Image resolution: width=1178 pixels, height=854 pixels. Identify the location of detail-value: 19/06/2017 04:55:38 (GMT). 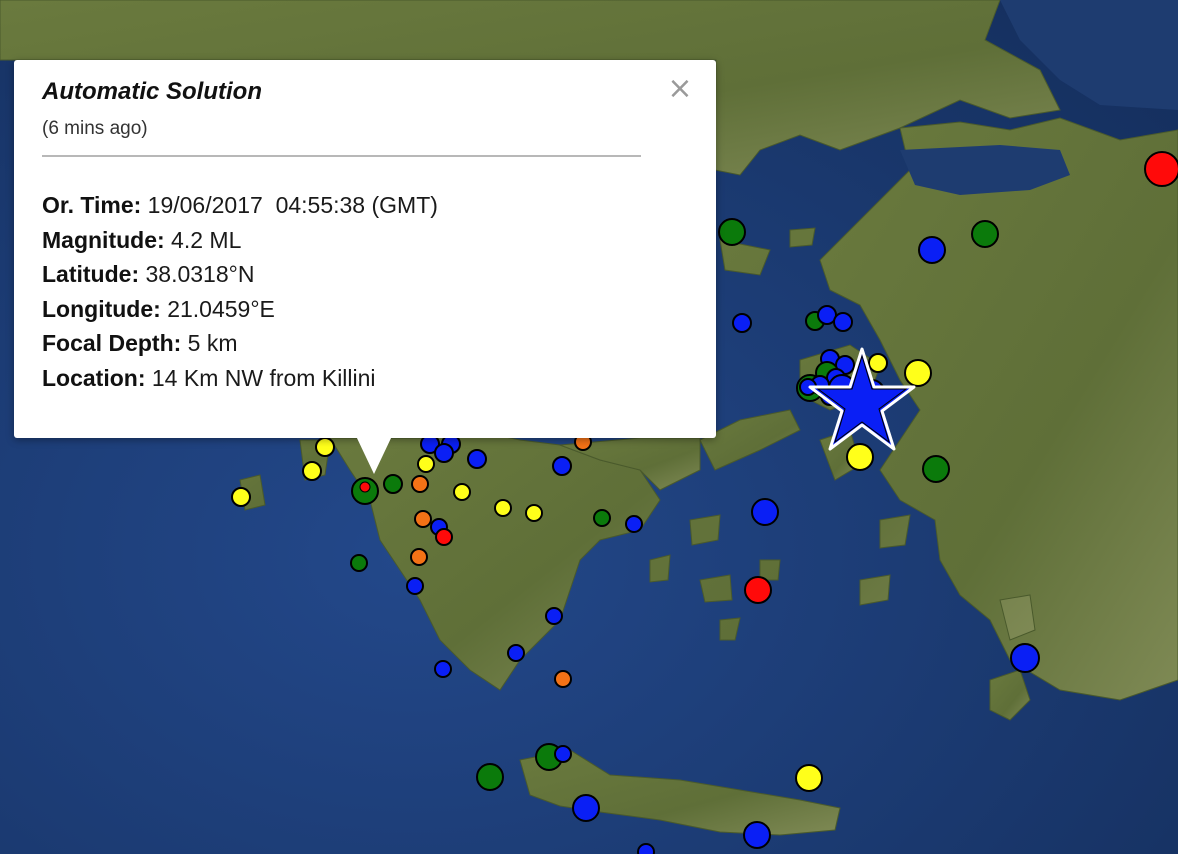
(292, 205).